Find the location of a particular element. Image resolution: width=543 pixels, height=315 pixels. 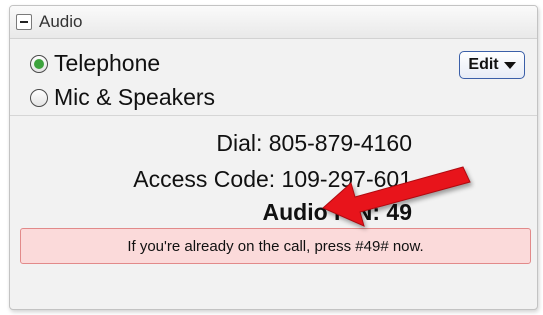

dial-number: Dial: 805-879-4160 is located at coordinates (314, 143).